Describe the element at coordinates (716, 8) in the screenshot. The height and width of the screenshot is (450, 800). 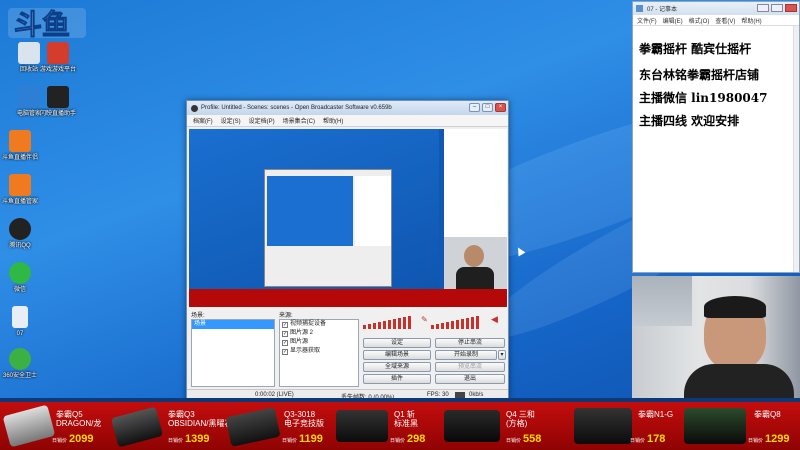
I see `notepad-titlebar: 07 - 记事本` at that location.